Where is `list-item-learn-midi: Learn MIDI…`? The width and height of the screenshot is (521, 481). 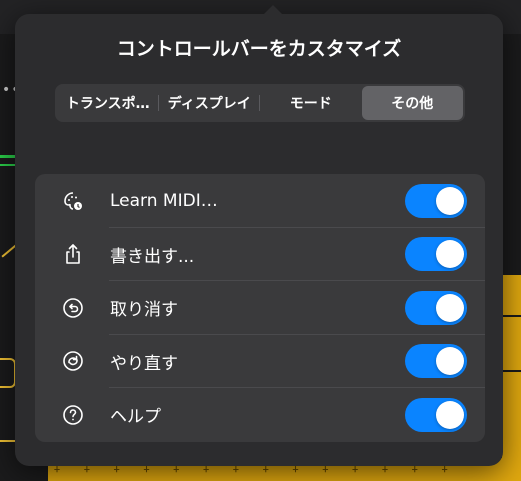
list-item-learn-midi: Learn MIDI… is located at coordinates (260, 201).